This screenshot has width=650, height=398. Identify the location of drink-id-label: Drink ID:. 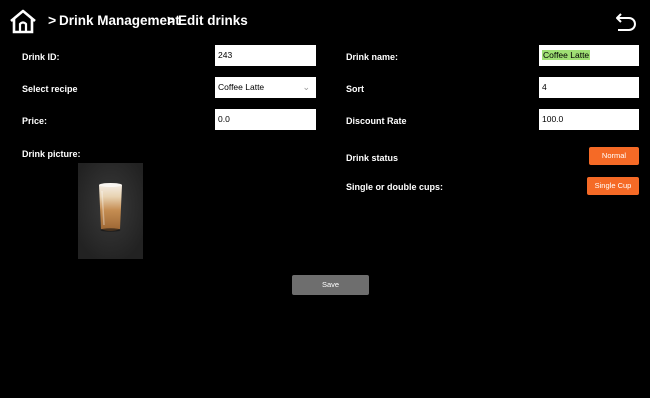
(41, 57).